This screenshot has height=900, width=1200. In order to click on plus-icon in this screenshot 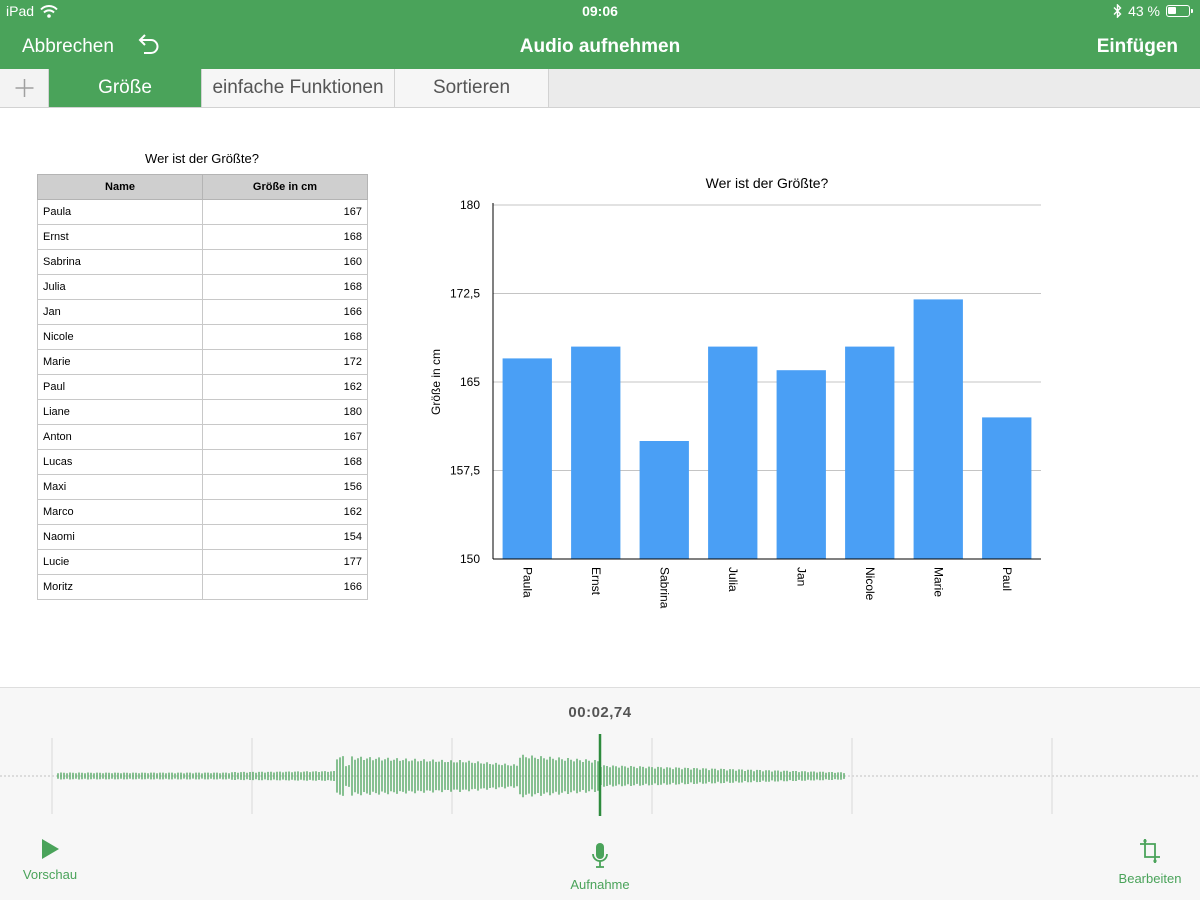, I will do `click(24, 88)`.